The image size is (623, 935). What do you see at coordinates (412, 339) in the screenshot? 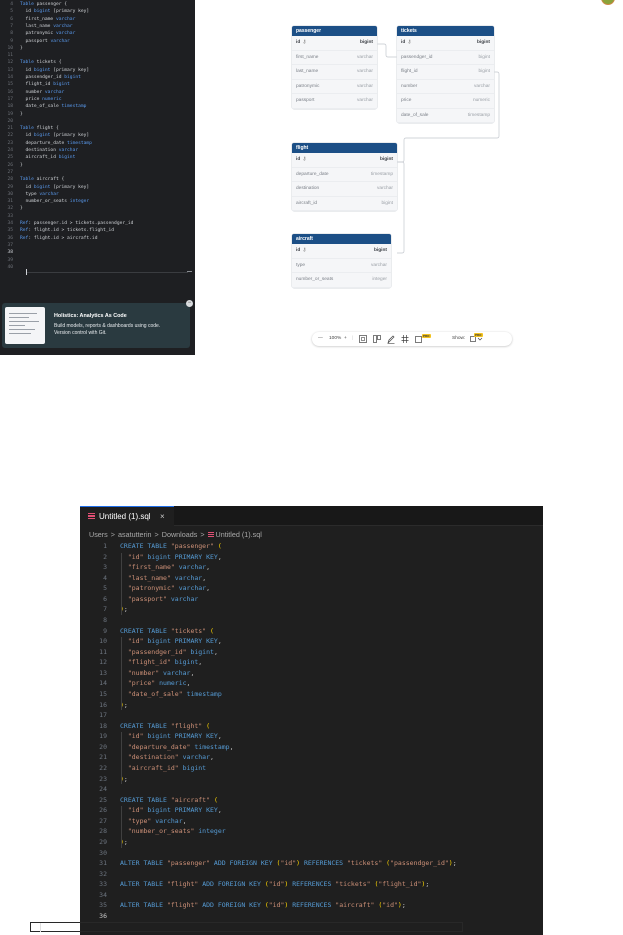
I see `canvas-toolbar: — 100% + | PRO Show: PRO` at bounding box center [412, 339].